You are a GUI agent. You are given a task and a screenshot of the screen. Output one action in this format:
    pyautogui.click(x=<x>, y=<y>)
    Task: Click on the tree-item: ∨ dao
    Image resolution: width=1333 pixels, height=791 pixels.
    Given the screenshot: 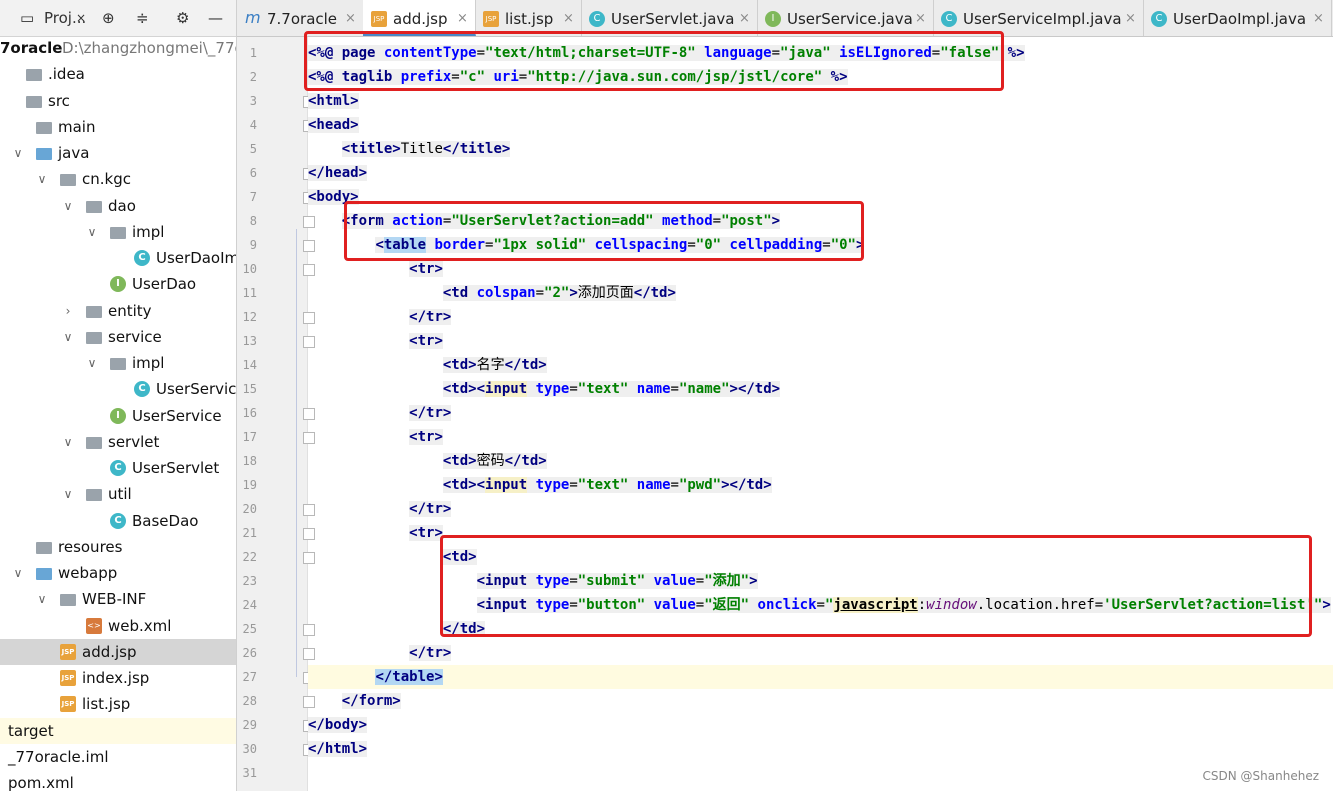 What is the action you would take?
    pyautogui.click(x=118, y=206)
    